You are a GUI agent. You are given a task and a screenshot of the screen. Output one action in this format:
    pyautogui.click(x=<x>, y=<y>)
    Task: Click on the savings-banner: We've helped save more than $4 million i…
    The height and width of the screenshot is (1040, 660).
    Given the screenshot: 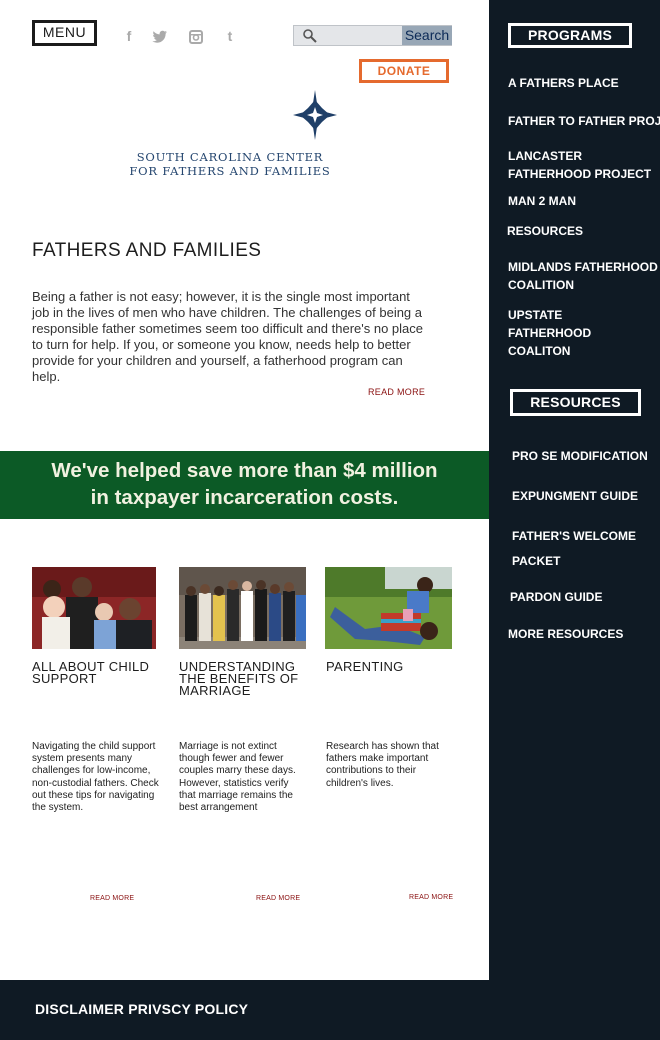 What is the action you would take?
    pyautogui.click(x=244, y=485)
    